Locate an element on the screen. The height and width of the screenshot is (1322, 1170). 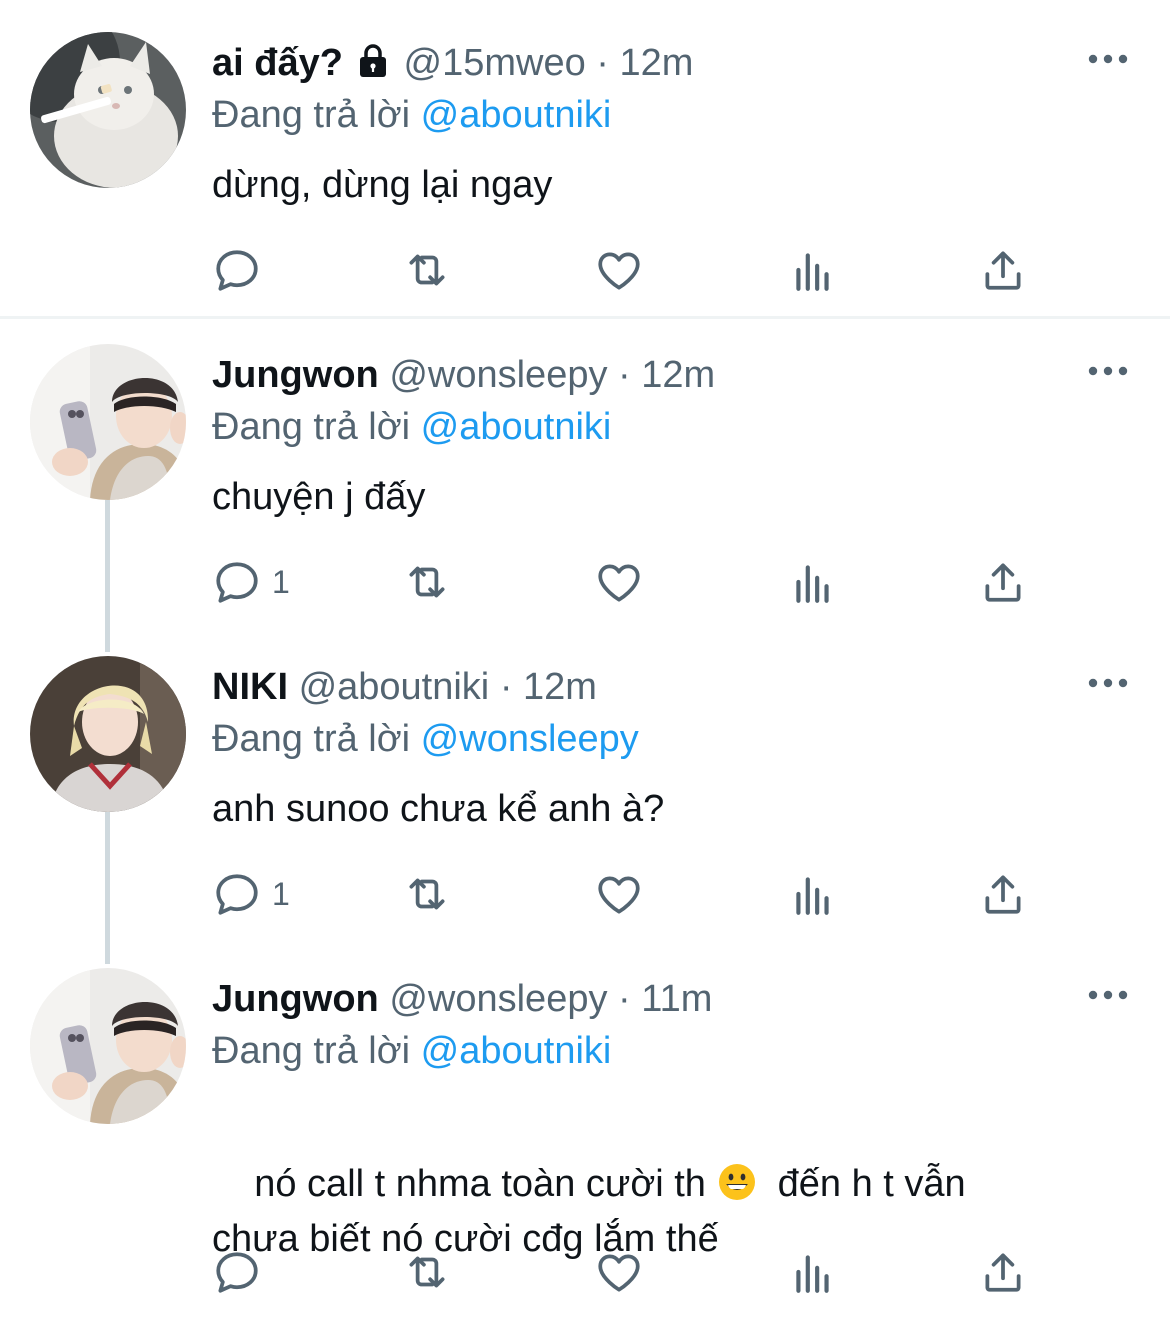
tweet-text-part: đến h t vẫn is located at coordinates (861, 1184).